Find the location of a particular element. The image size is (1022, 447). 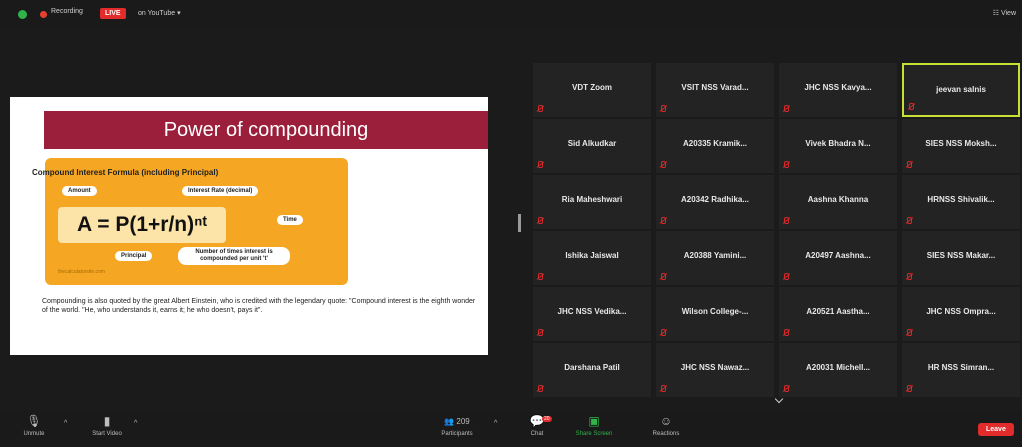

participant-tile: Sid Alkudkar is located at coordinates (592, 146).